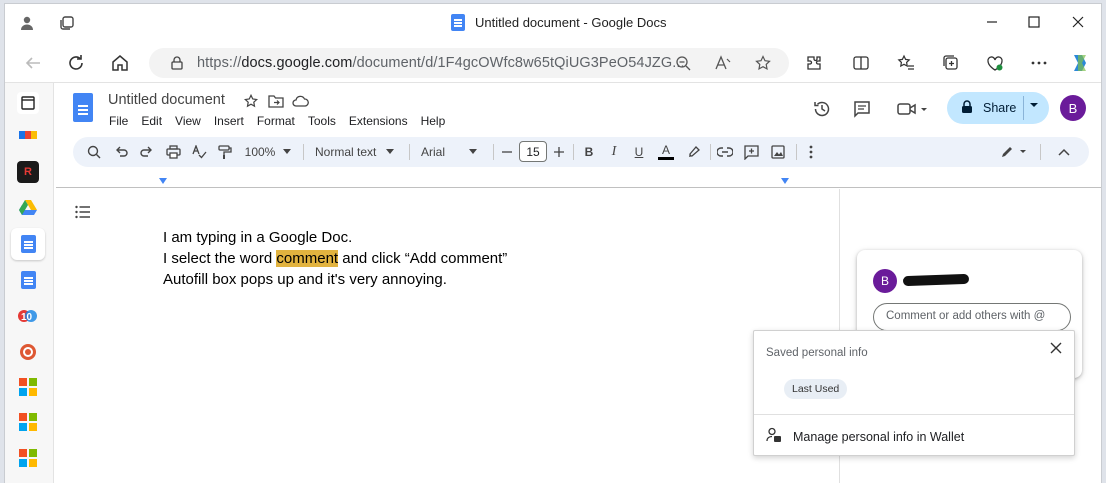 This screenshot has width=1106, height=483. What do you see at coordinates (27, 23) in the screenshot?
I see `profile-icon` at bounding box center [27, 23].